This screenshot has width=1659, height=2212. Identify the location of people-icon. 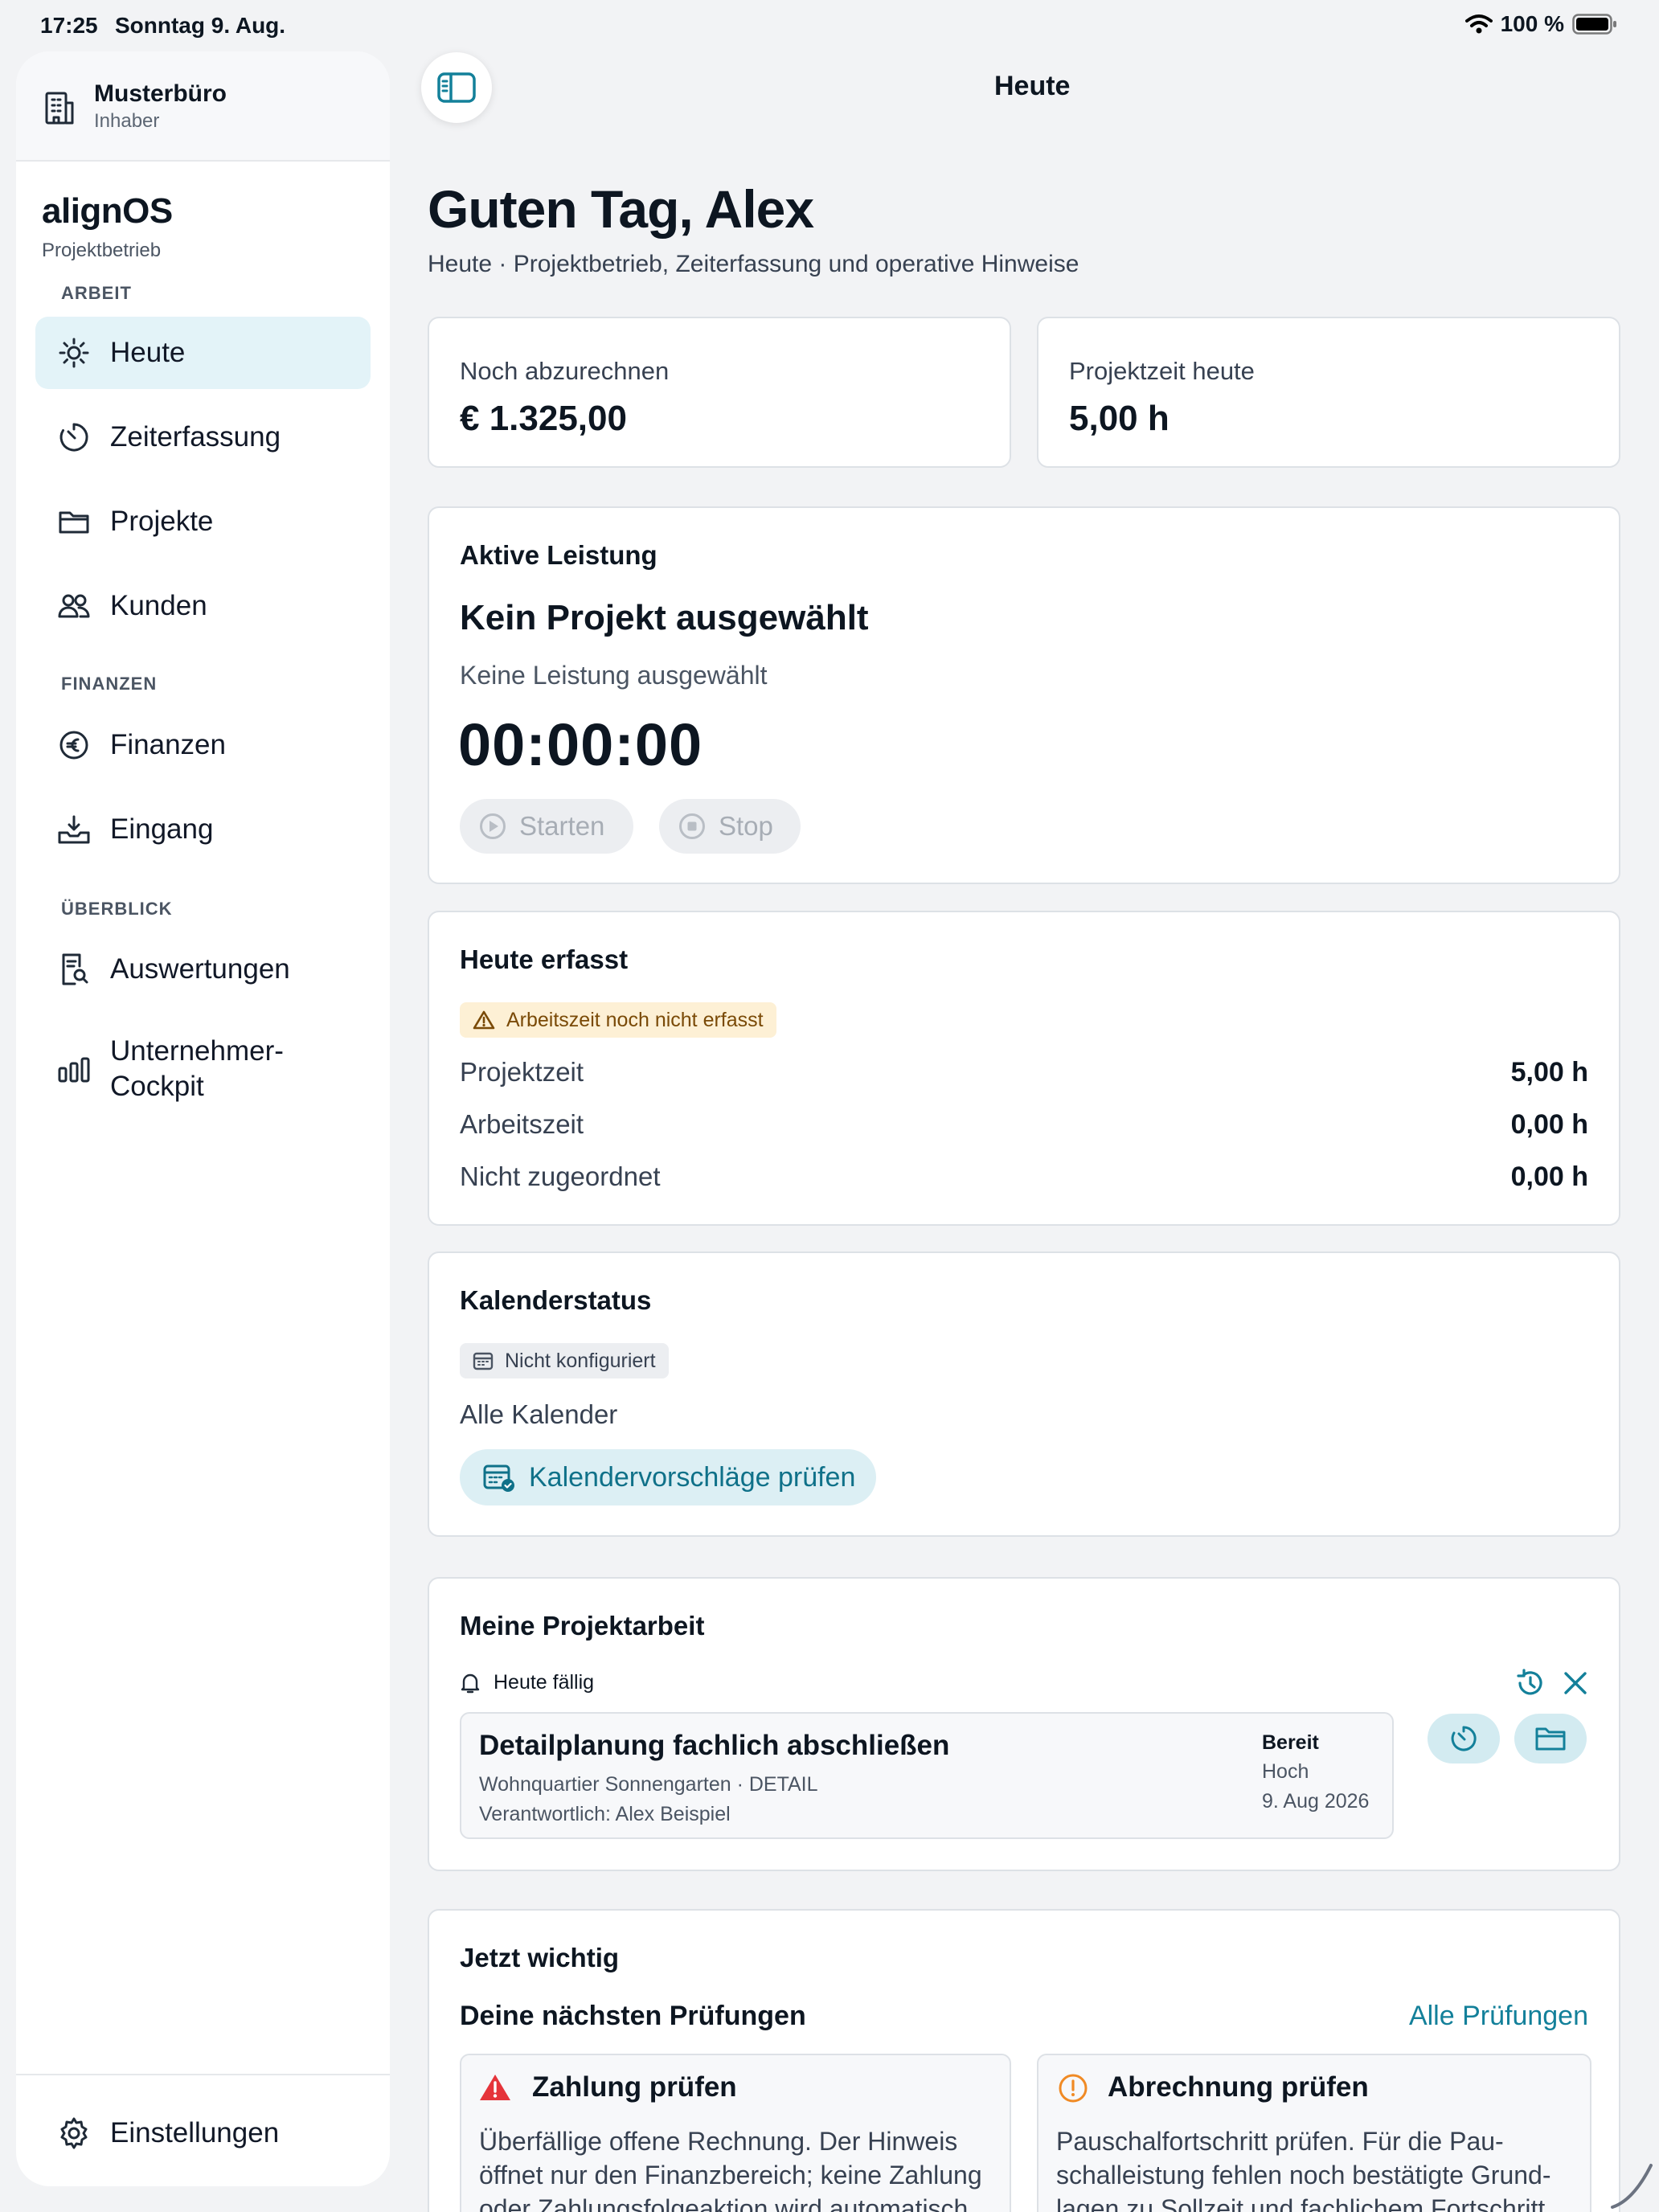
(74, 606).